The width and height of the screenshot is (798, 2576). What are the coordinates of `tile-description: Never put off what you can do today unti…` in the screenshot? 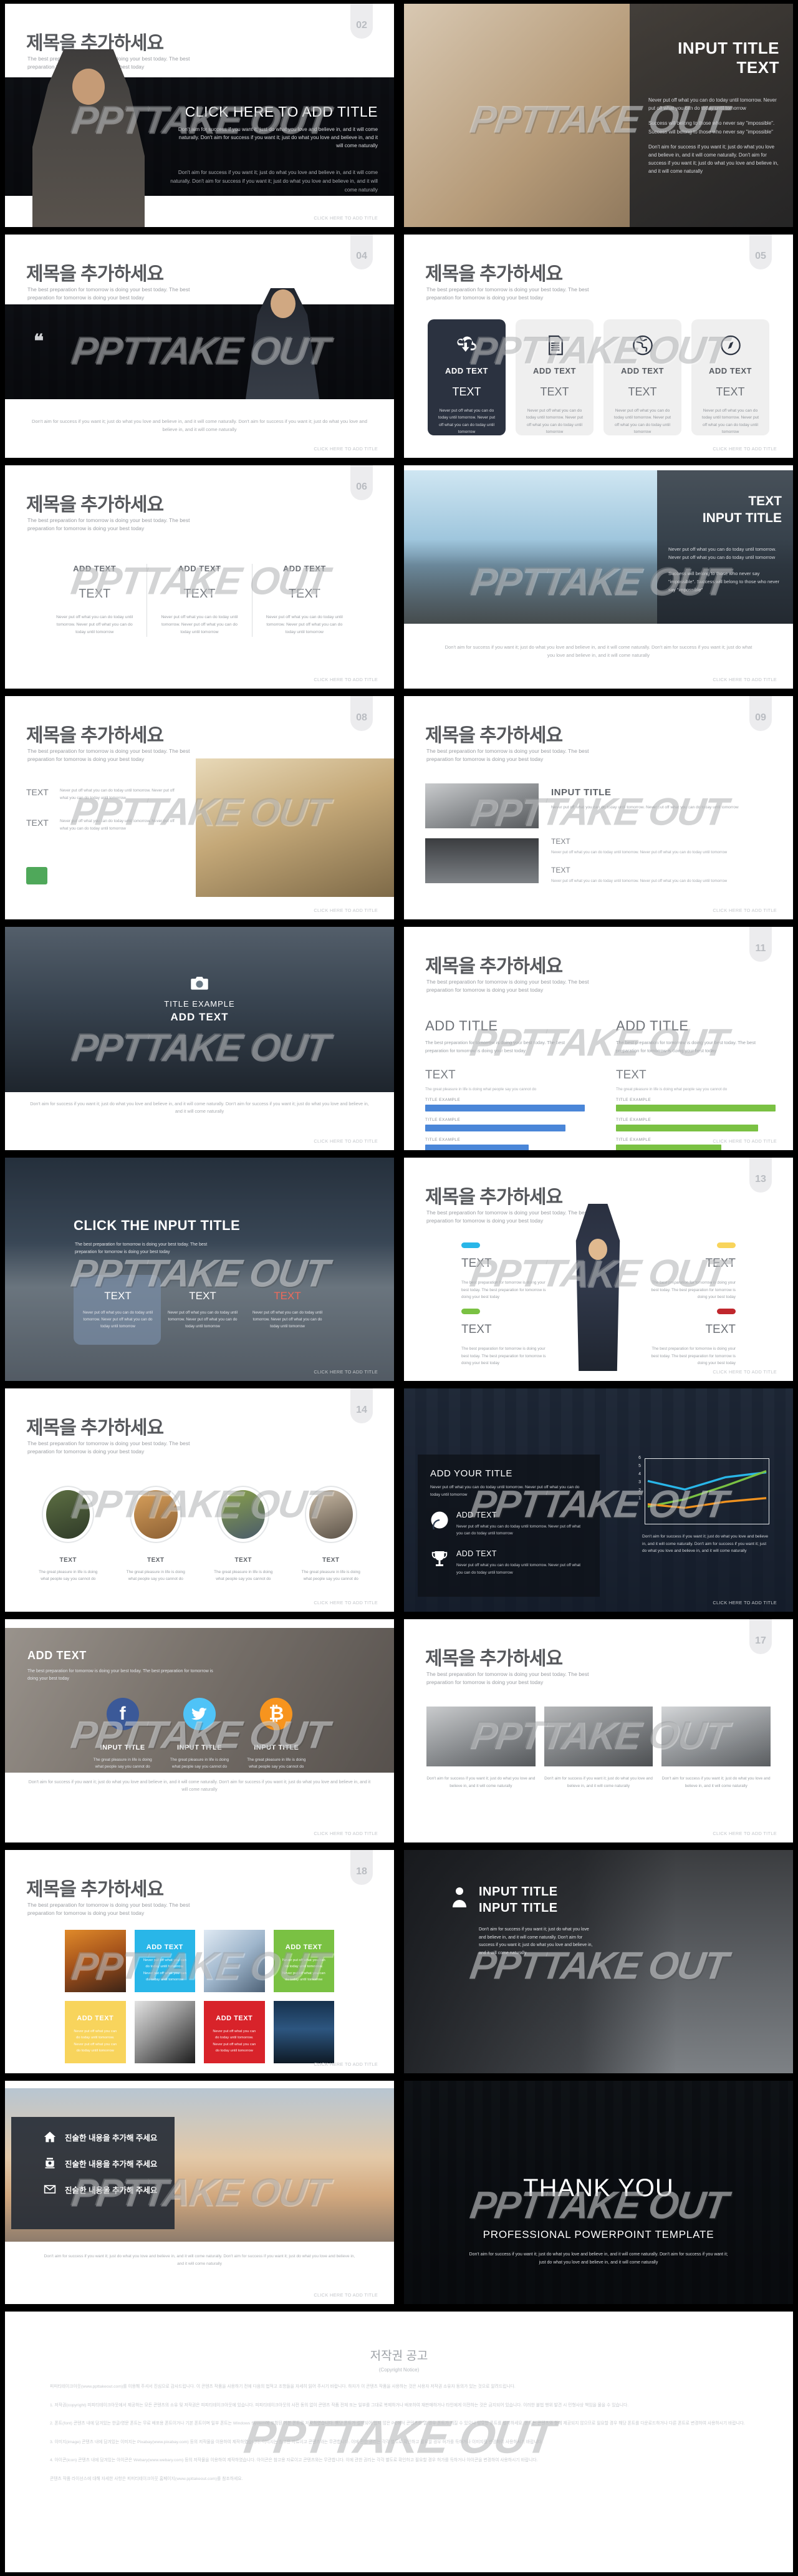 It's located at (234, 2041).